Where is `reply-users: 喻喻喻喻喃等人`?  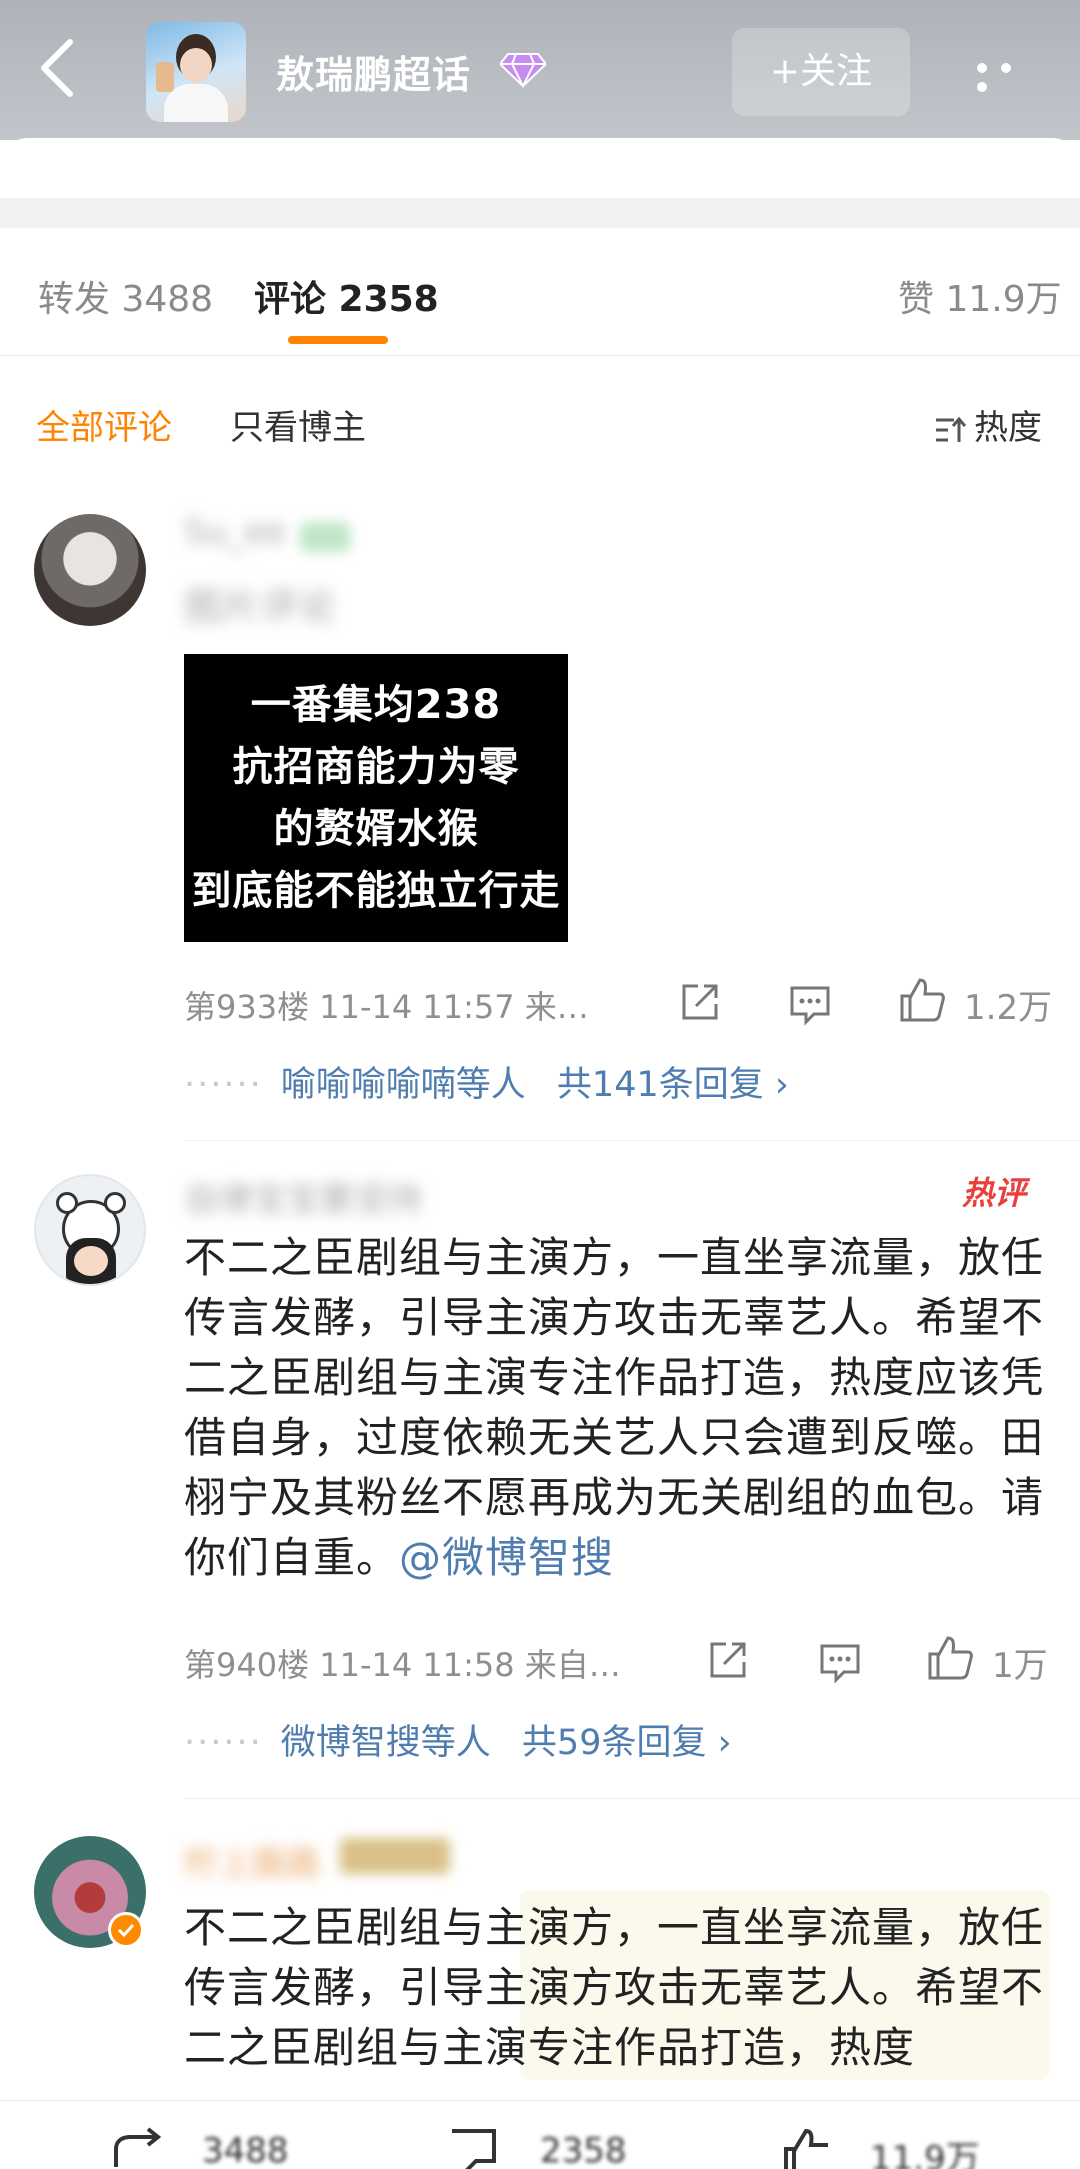
reply-users: 喻喻喻喻喃等人 is located at coordinates (403, 1085).